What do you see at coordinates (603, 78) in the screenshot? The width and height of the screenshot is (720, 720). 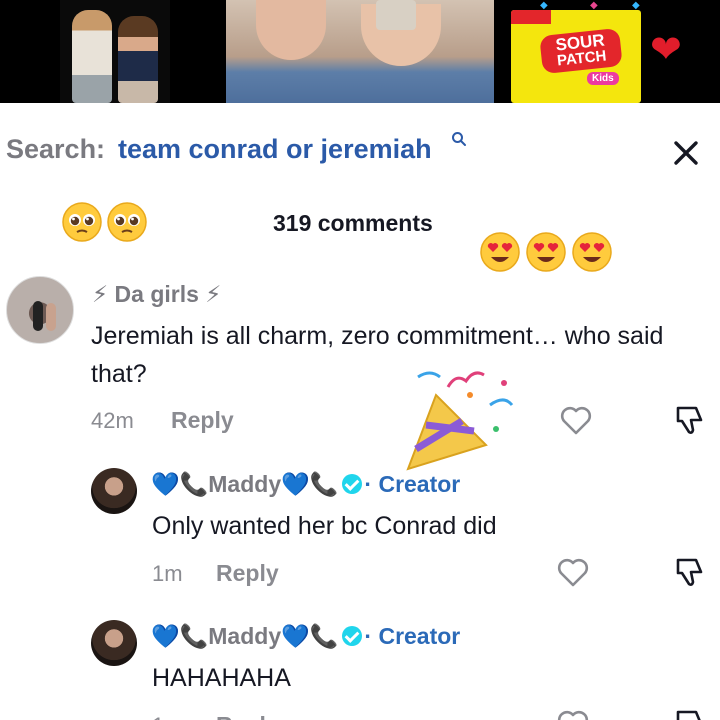 I see `candy-kids-label: Kids` at bounding box center [603, 78].